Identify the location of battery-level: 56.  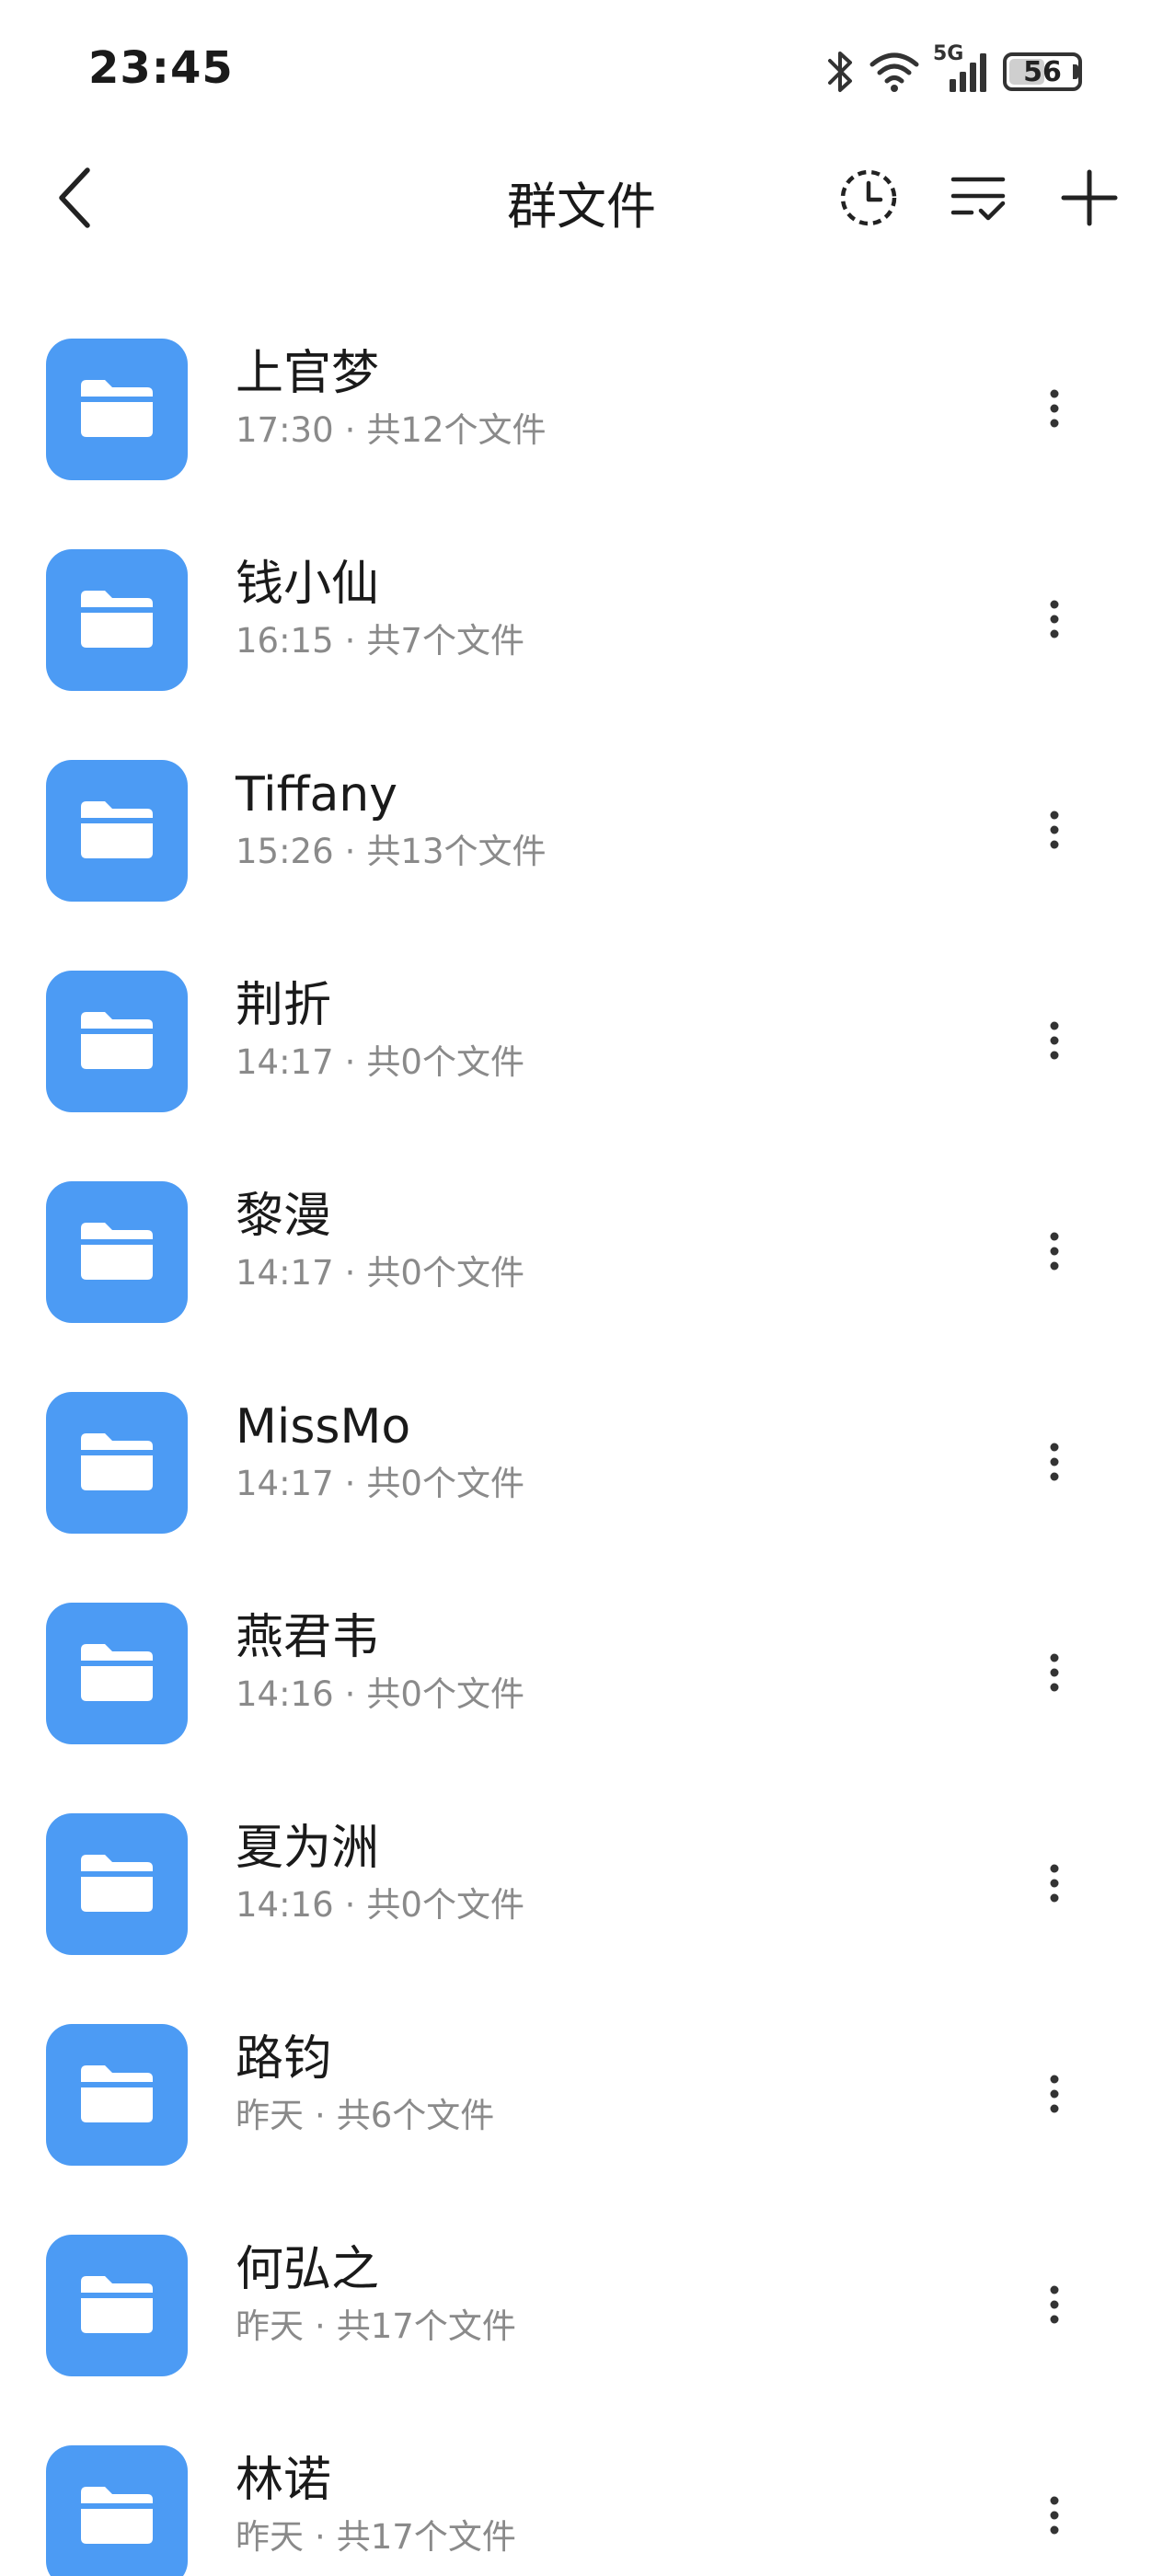
(1043, 71).